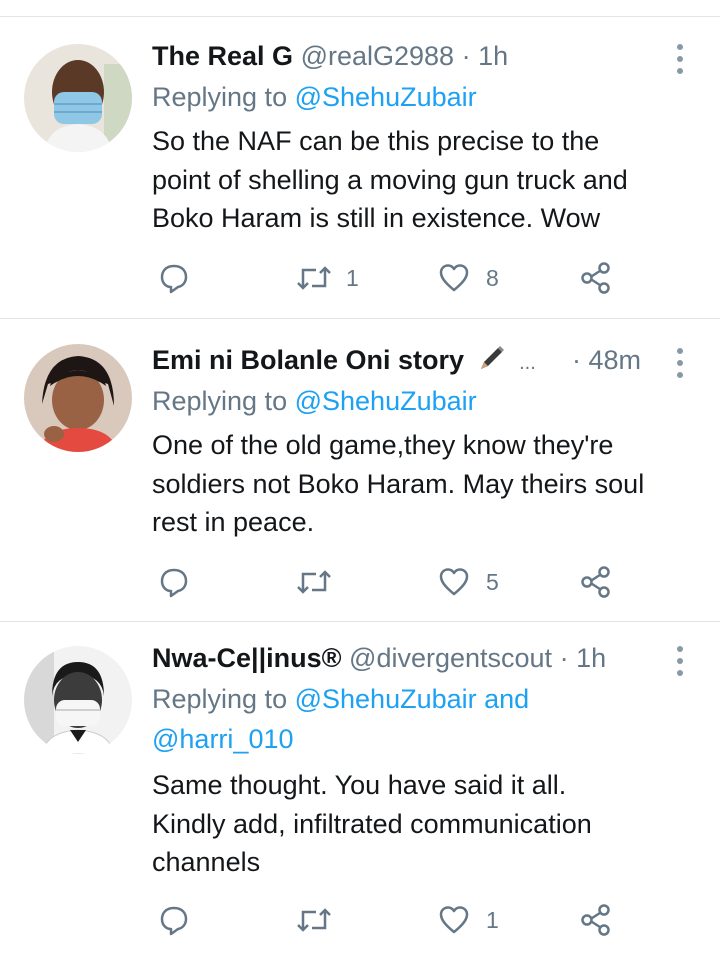 The width and height of the screenshot is (720, 954). Describe the element at coordinates (376, 141) in the screenshot. I see `tweet-text-line: So the NAF can be this precise to the` at that location.